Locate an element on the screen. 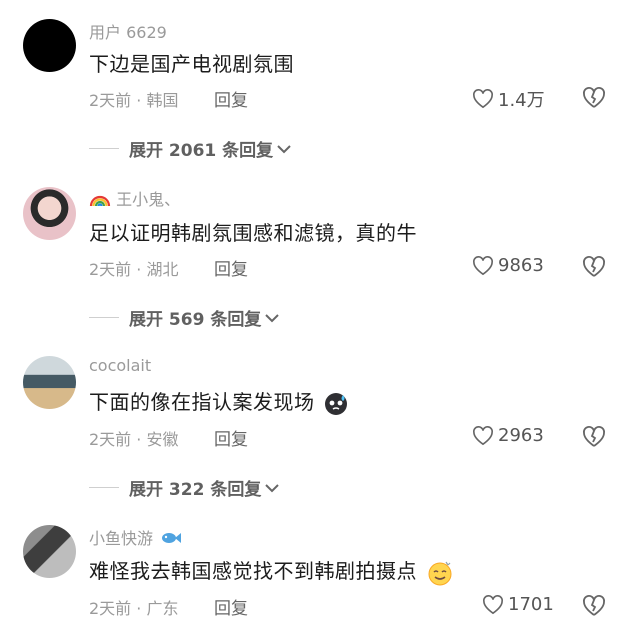 The image size is (630, 640). comment-text-content: 下面的像在指认案发现场 is located at coordinates (202, 402).